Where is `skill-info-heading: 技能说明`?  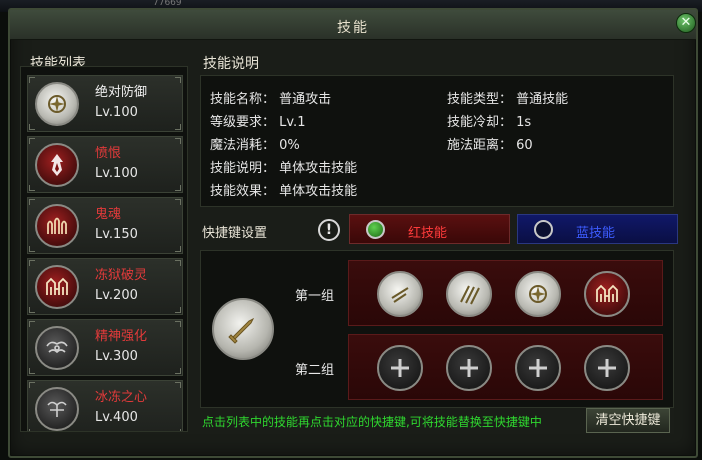
skill-info-heading: 技能说明 is located at coordinates (231, 64).